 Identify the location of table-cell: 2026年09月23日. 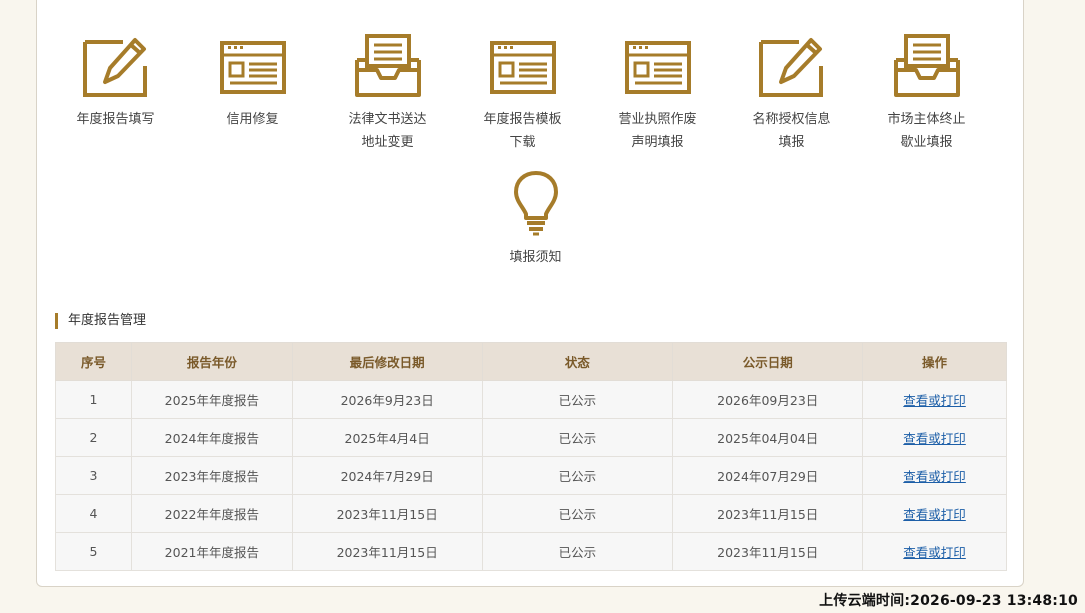
(768, 399).